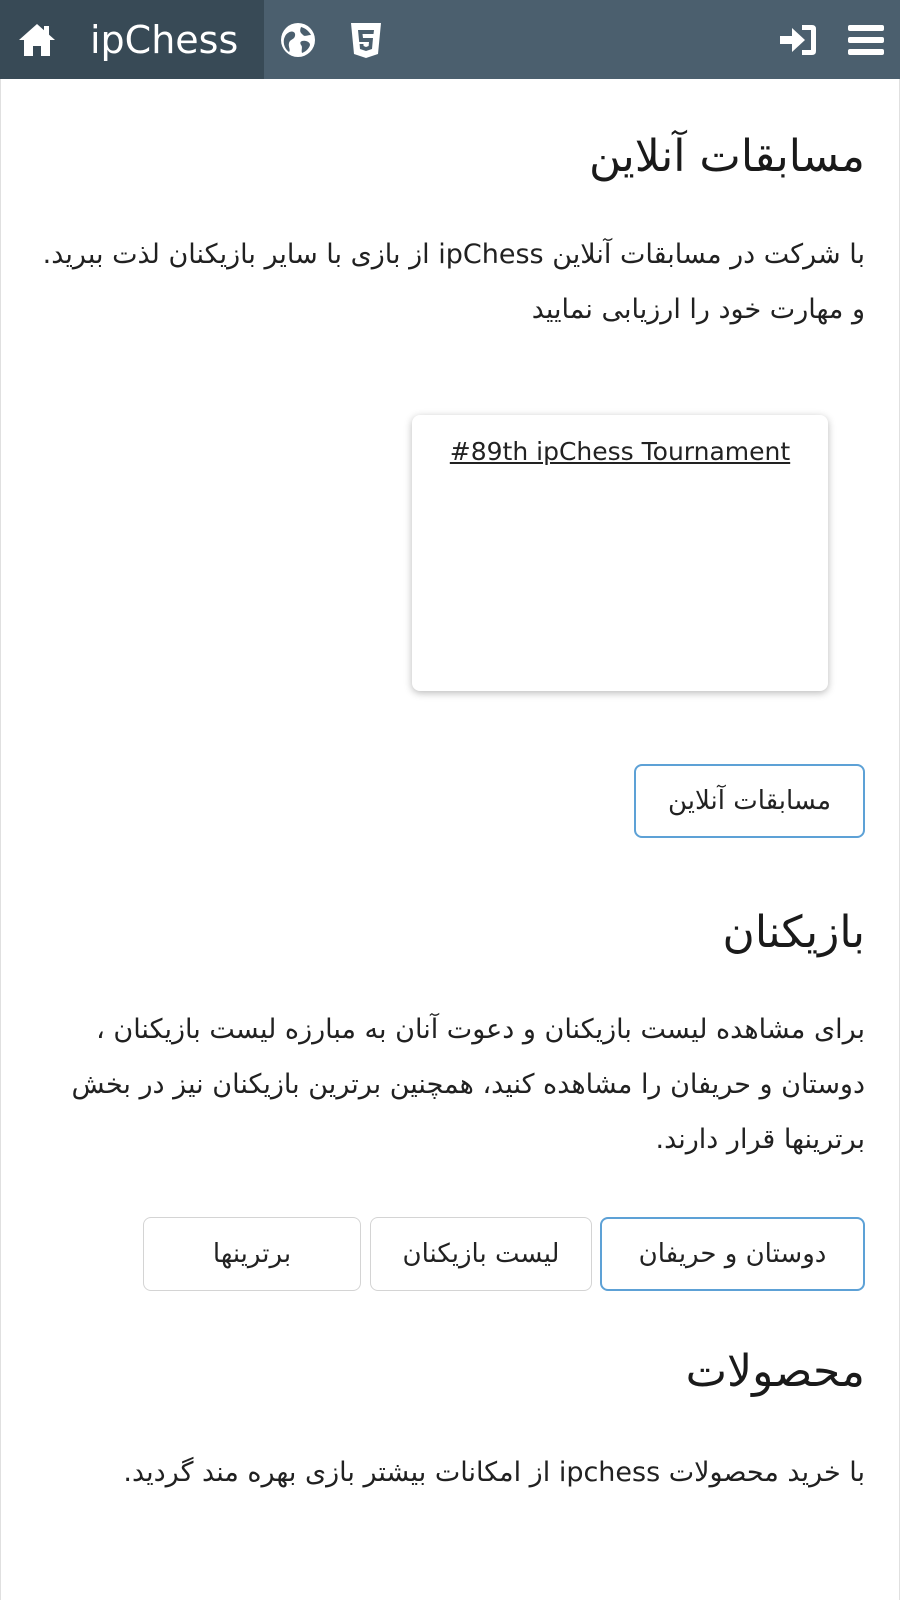  I want to click on globe-icon, so click(298, 39).